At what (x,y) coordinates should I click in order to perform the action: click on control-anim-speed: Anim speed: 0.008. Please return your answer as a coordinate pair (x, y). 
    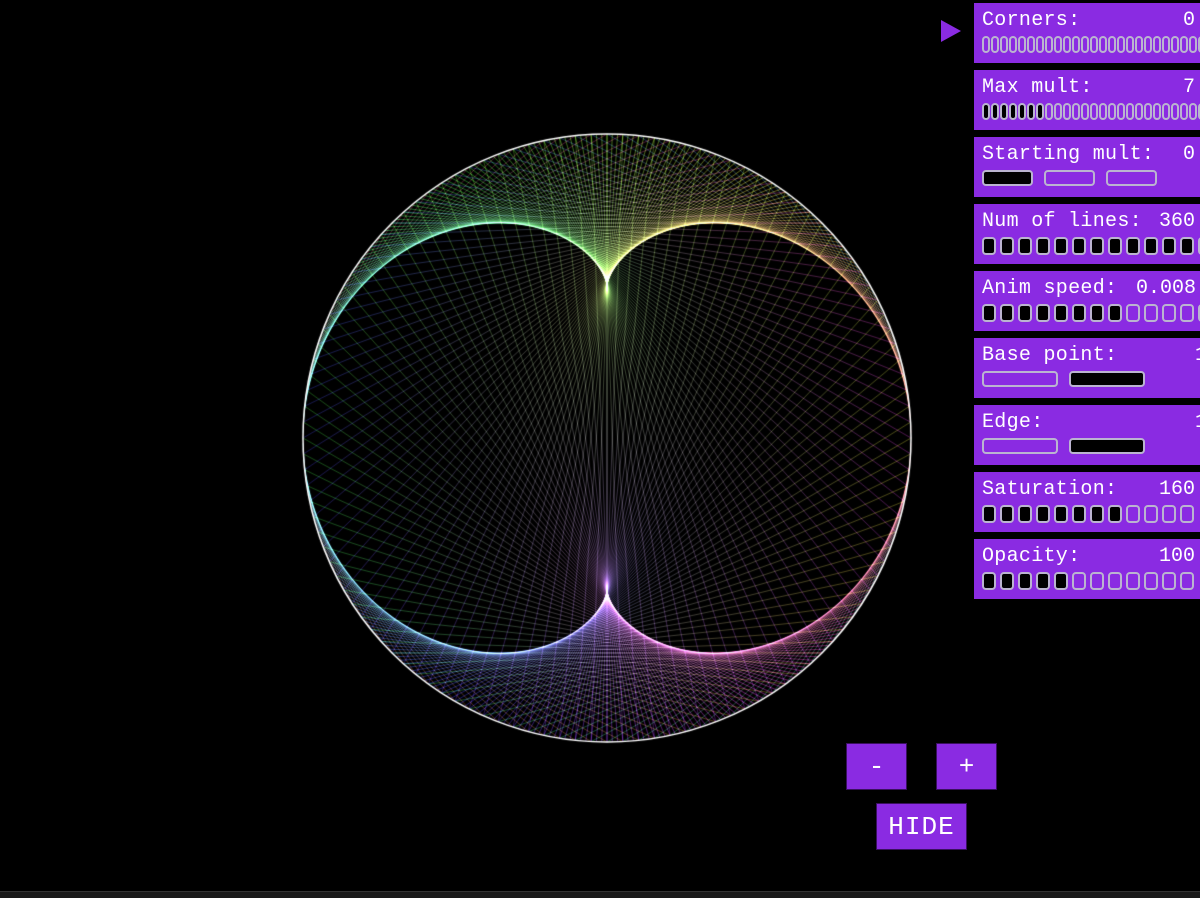
    Looking at the image, I should click on (1087, 301).